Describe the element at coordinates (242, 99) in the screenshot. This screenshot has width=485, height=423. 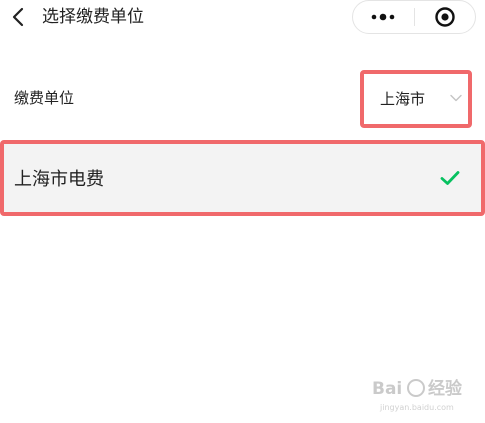
I see `payment-unit-row: 缴费单位 上海市` at that location.